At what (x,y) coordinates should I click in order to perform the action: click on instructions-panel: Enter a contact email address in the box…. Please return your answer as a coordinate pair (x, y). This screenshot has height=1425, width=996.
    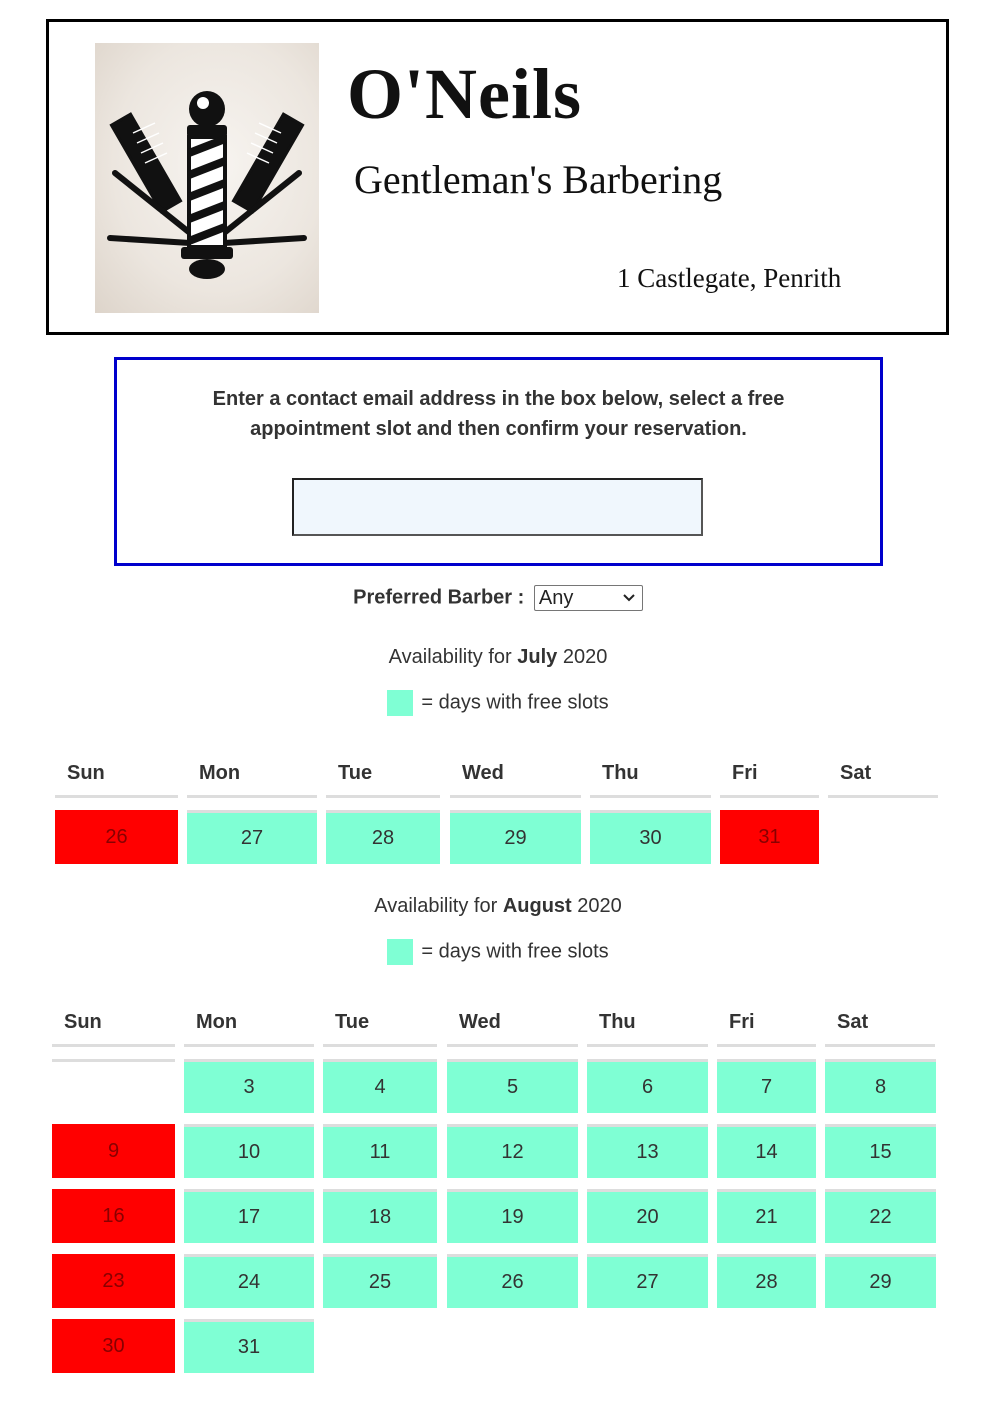
    Looking at the image, I should click on (498, 461).